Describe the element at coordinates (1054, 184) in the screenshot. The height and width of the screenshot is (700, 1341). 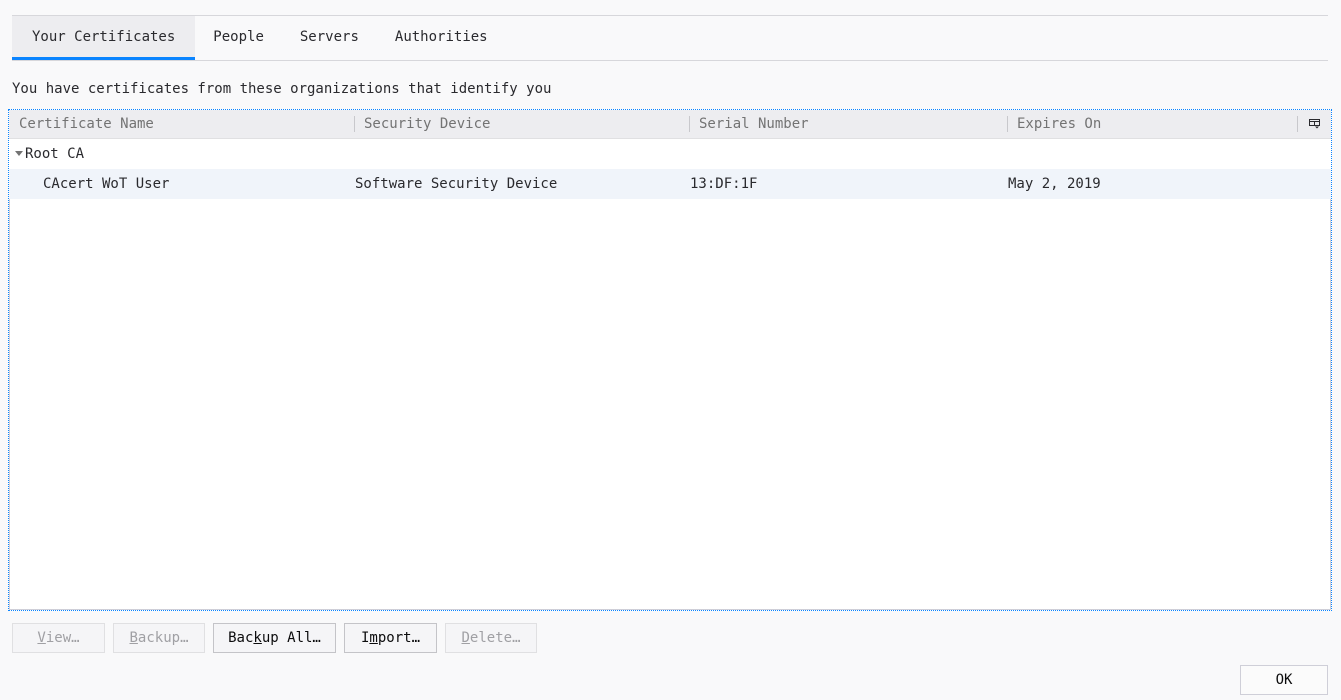
I see `cell-expires-on: May 2, 2019` at that location.